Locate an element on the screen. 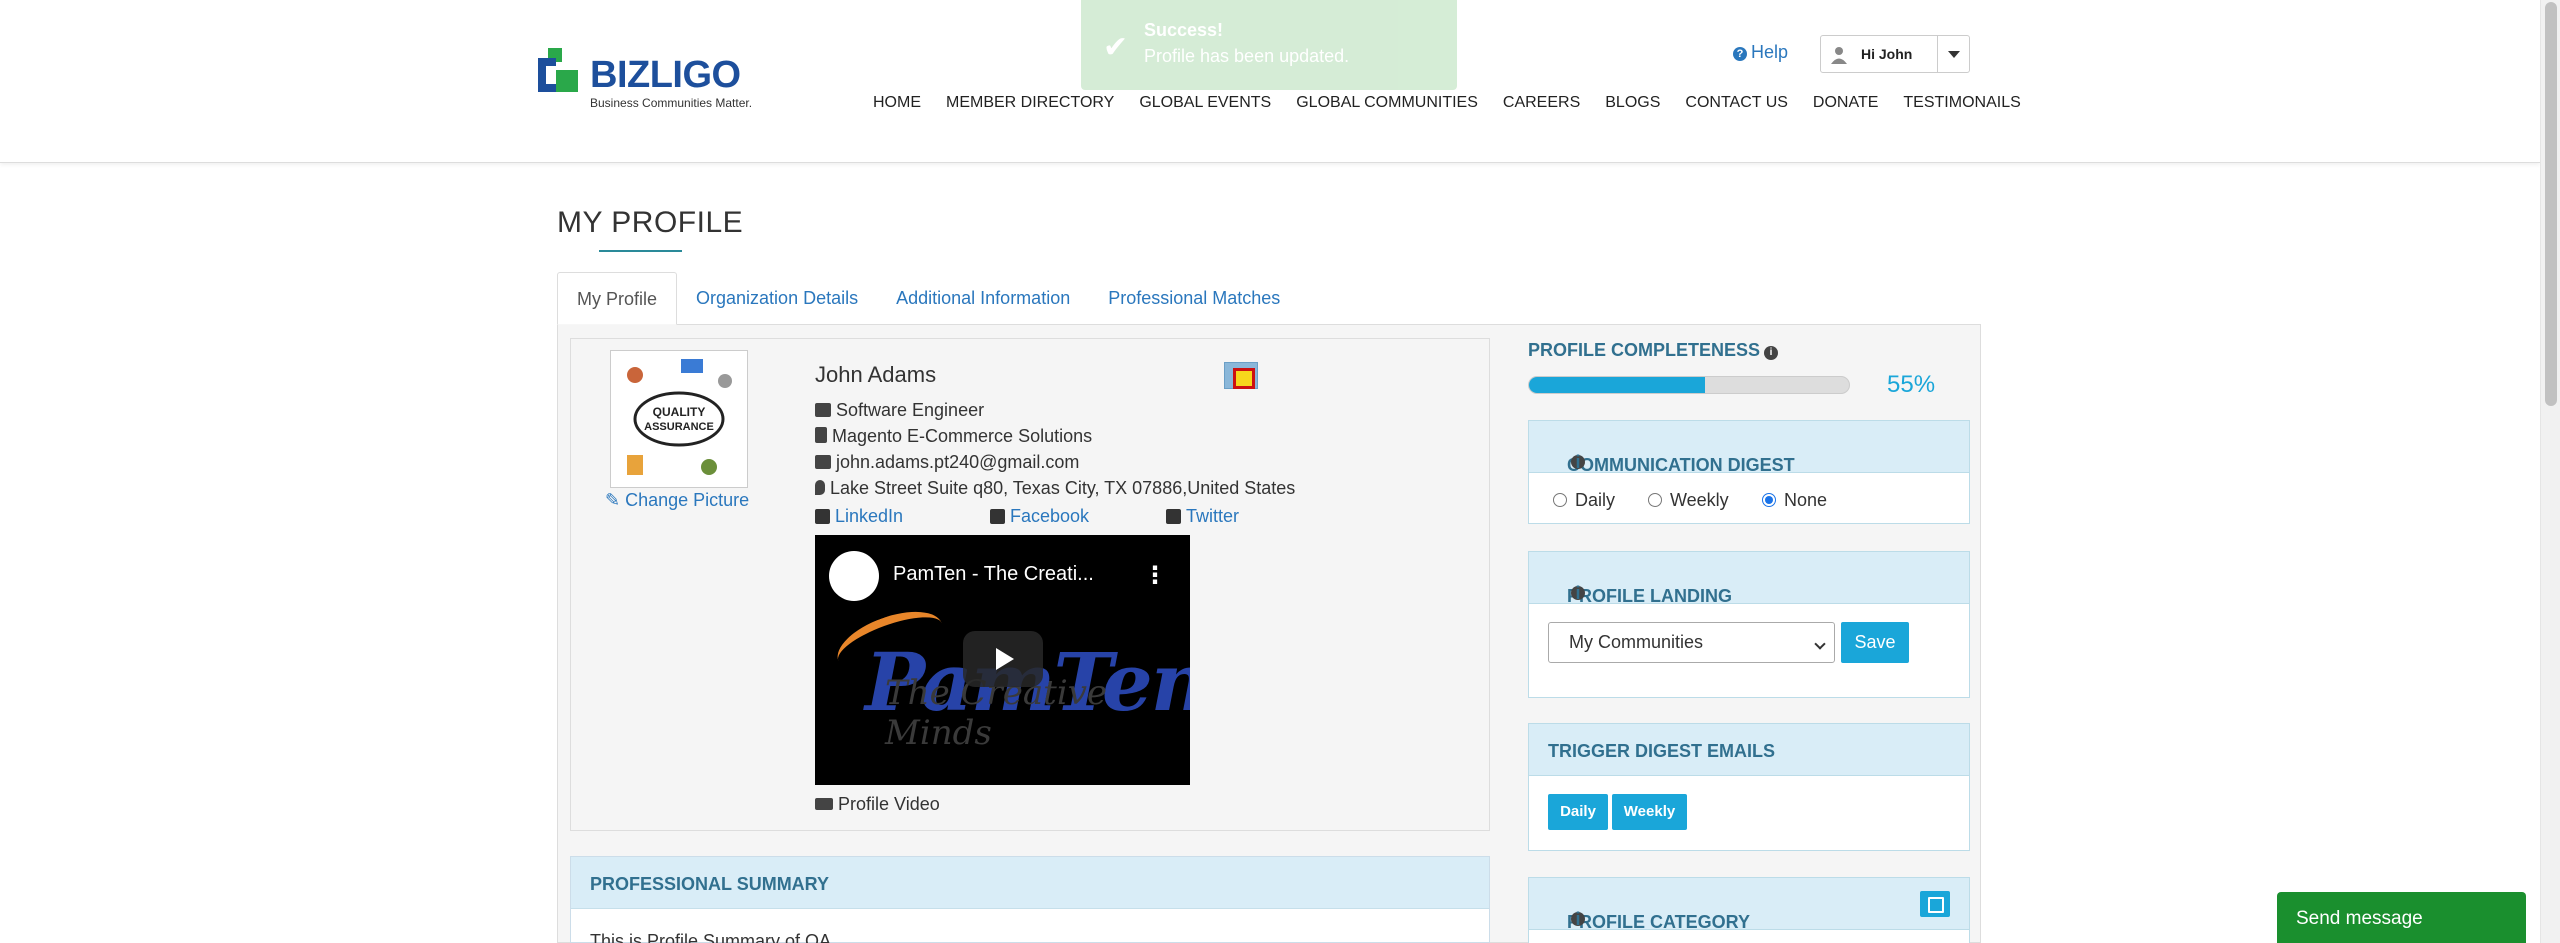 The width and height of the screenshot is (2560, 943). trigger-digest-header: TRIGGER DIGEST EMAILS is located at coordinates (1749, 750).